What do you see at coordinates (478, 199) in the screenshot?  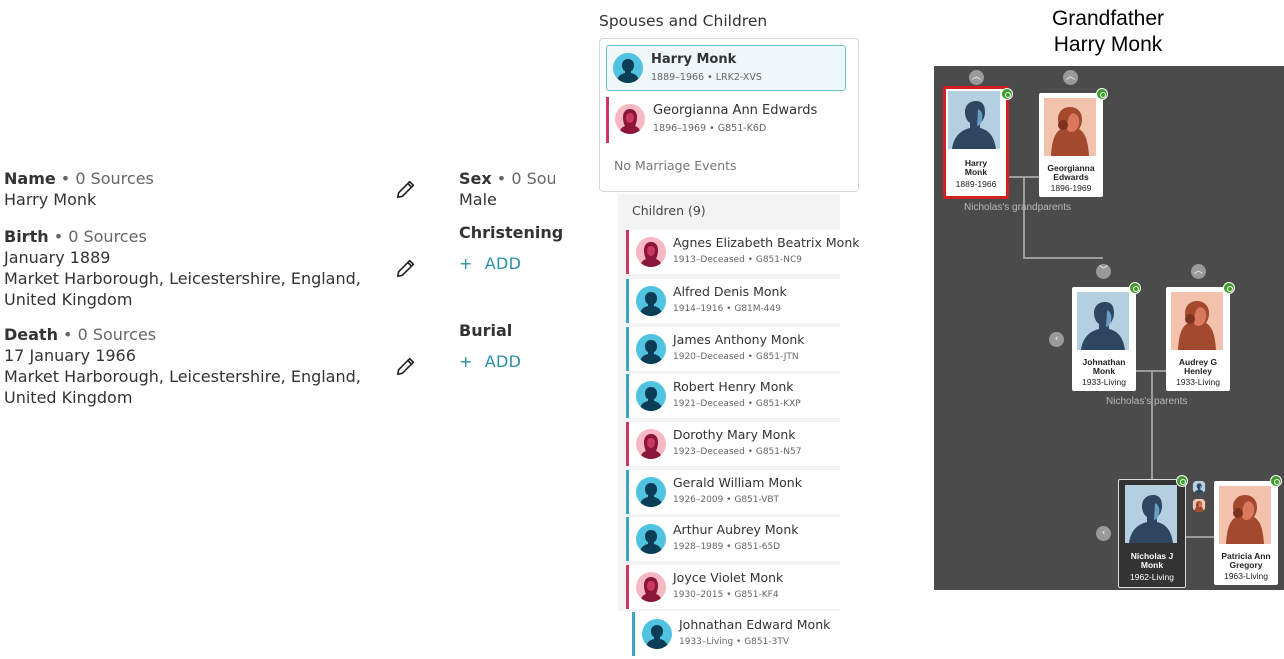 I see `sex-value: Male` at bounding box center [478, 199].